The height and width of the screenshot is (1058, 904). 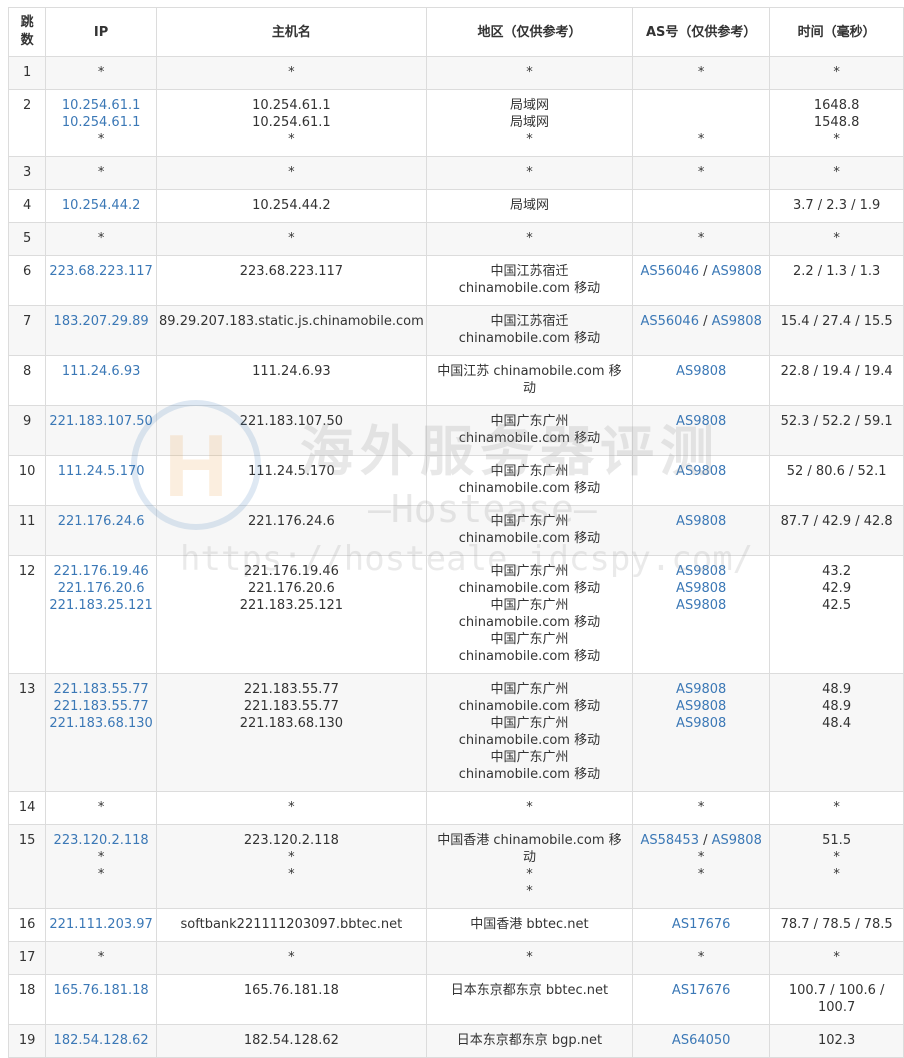 I want to click on ip-cell: 221.176.19.46 221.176.20.6 221.183.25.121, so click(x=101, y=614).